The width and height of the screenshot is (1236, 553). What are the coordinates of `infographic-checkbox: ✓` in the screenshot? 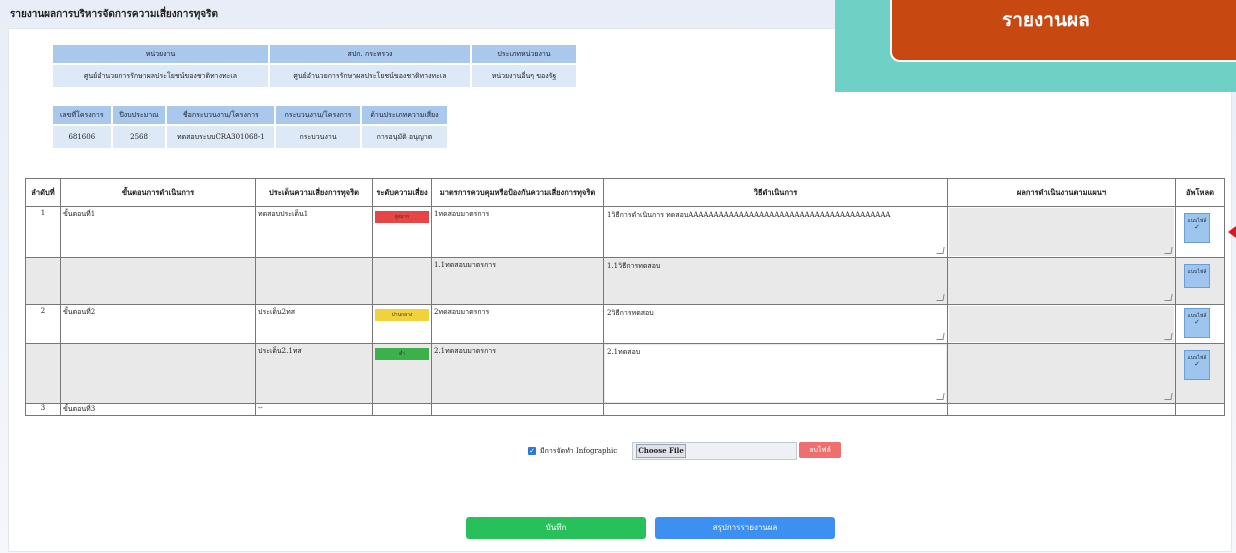 It's located at (532, 451).